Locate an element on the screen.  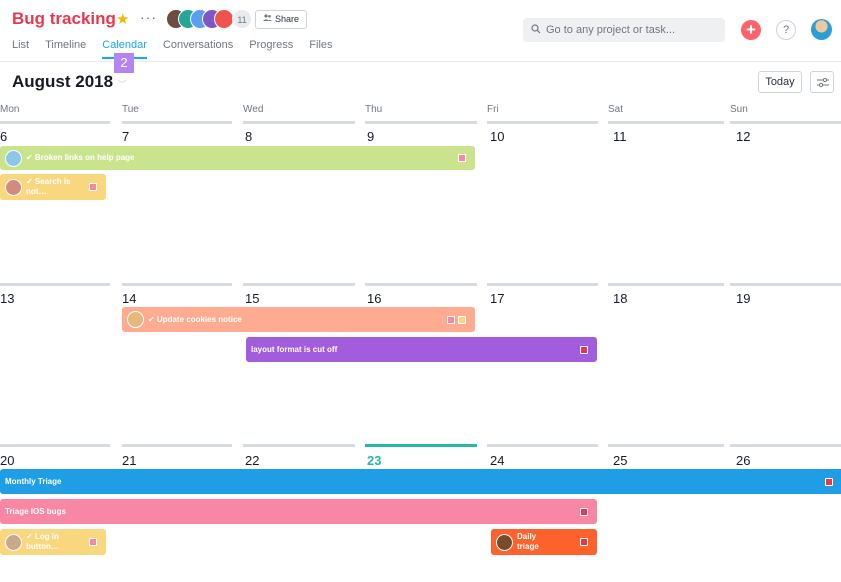
today-divider is located at coordinates (421, 445).